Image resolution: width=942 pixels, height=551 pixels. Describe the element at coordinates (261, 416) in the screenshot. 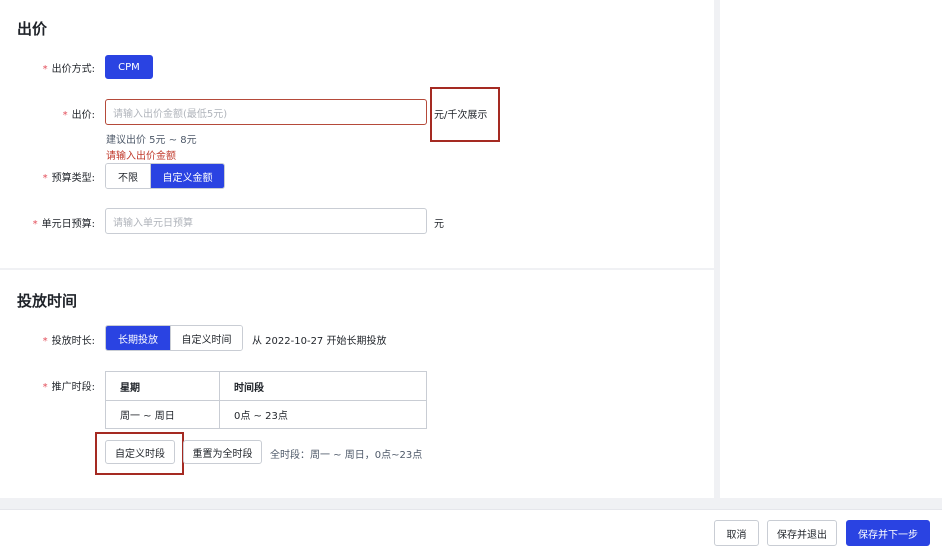

I see `table-cell-time-range: 0点 ~ 23点` at that location.